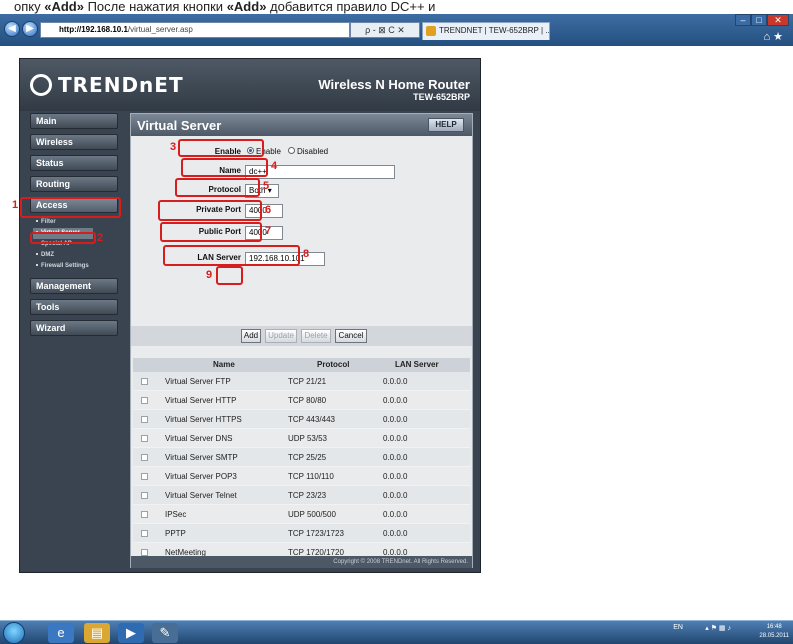 The height and width of the screenshot is (644, 793). I want to click on add-button: Add, so click(251, 336).